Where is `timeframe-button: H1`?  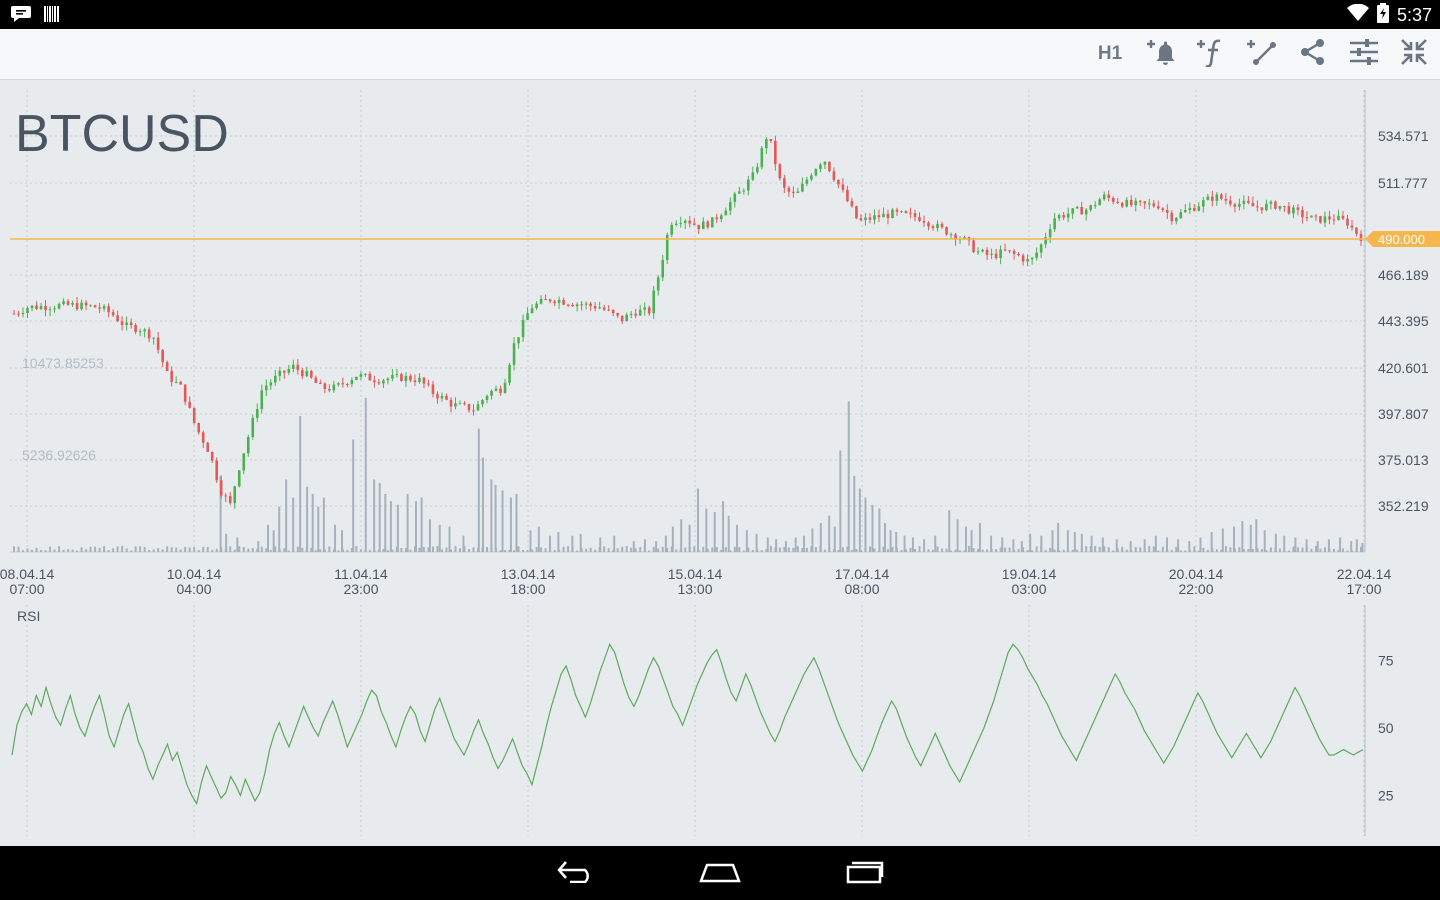
timeframe-button: H1 is located at coordinates (1110, 54).